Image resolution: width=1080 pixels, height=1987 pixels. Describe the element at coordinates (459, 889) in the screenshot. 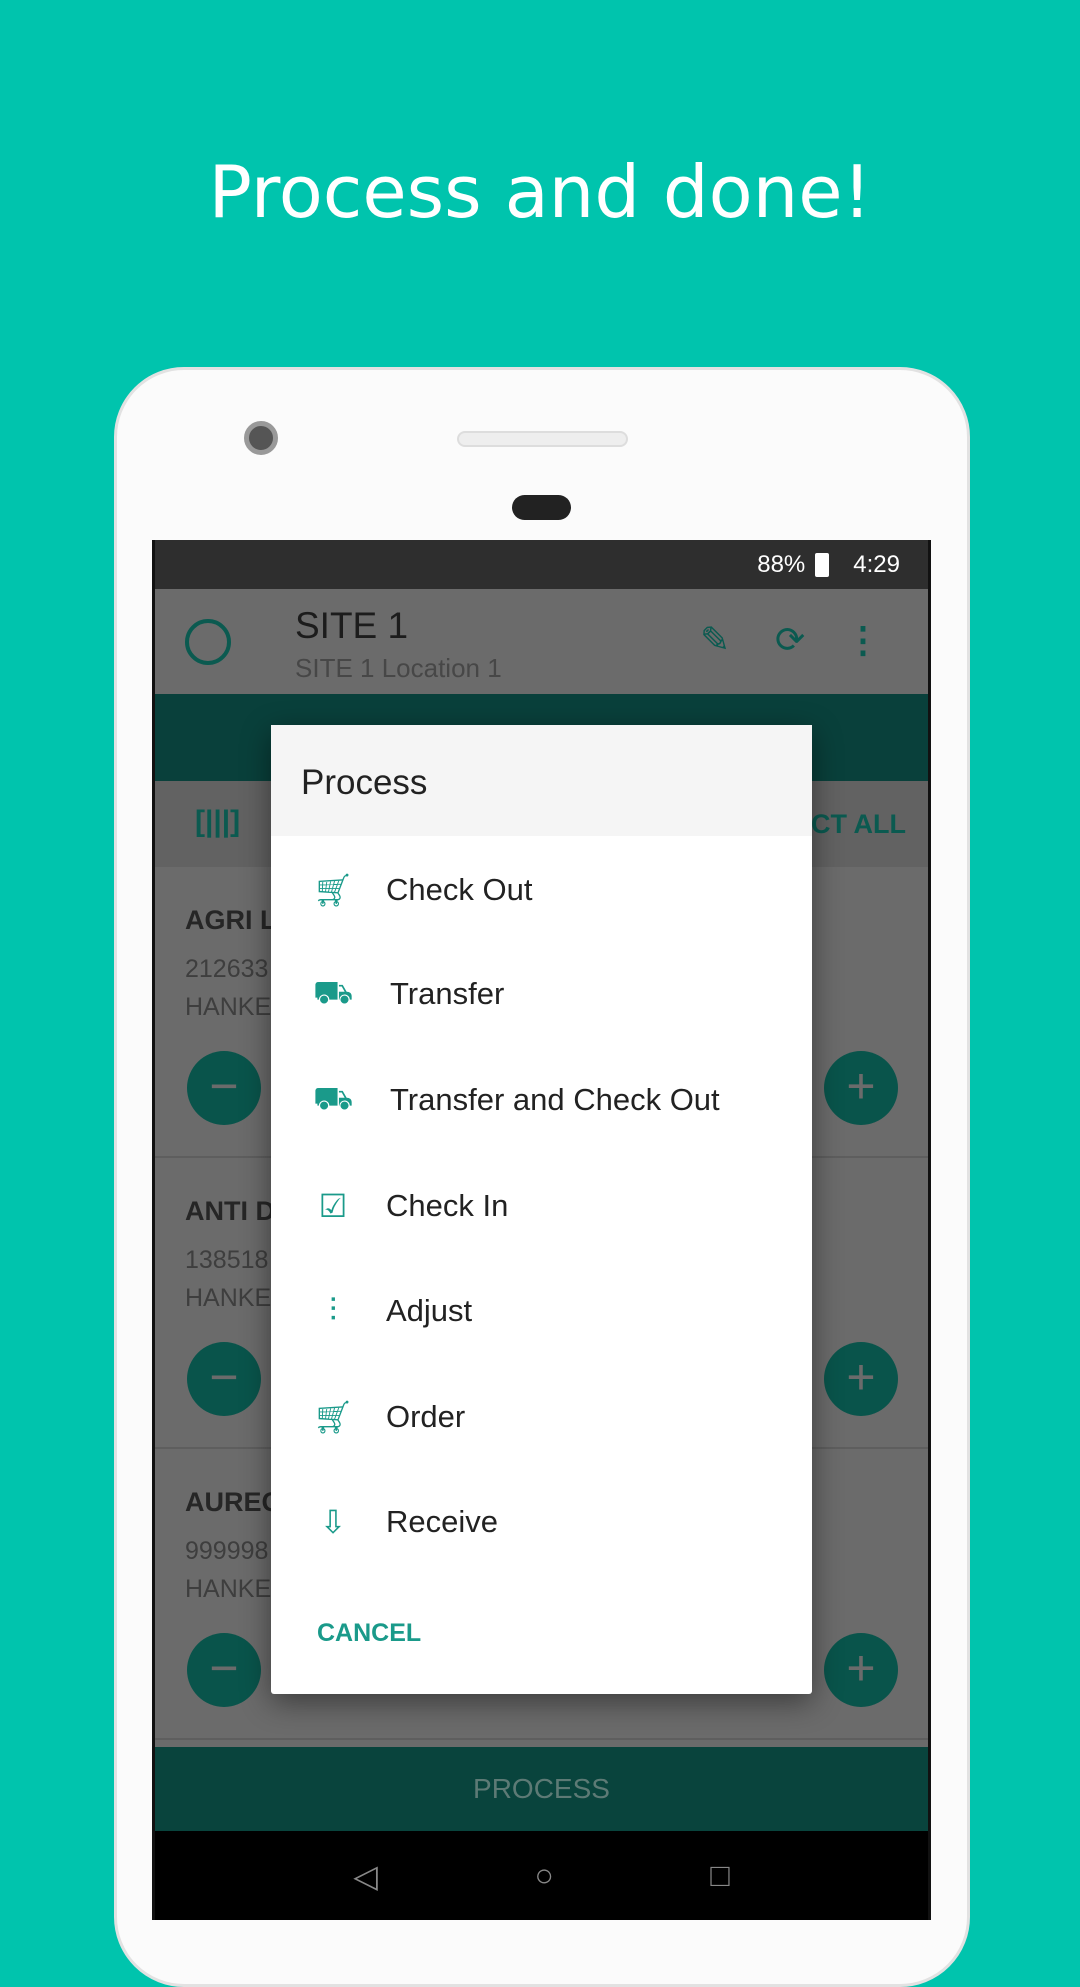

I see `option-label: Check Out` at that location.